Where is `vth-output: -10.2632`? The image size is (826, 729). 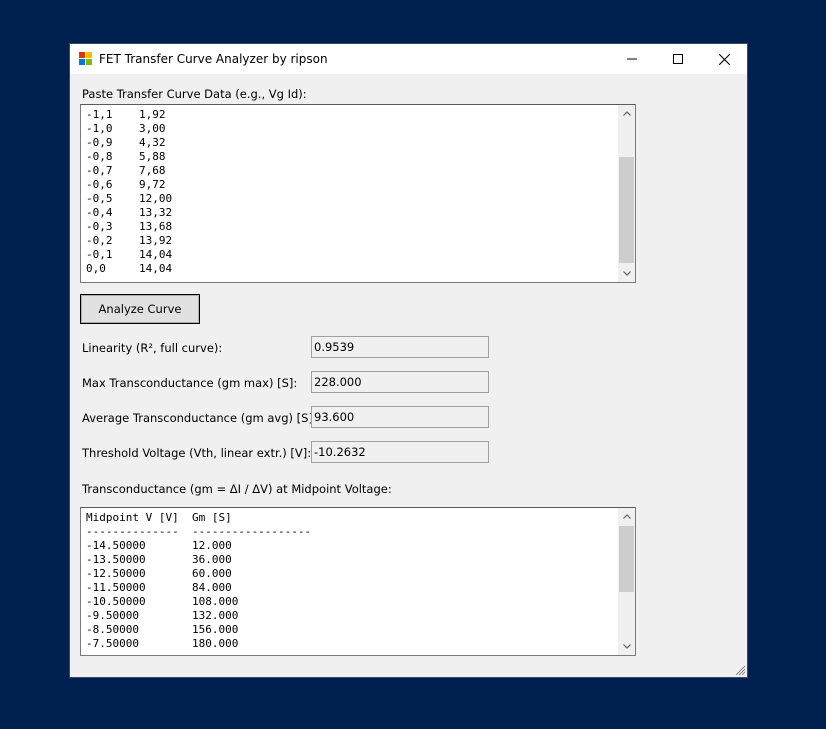 vth-output: -10.2632 is located at coordinates (400, 452).